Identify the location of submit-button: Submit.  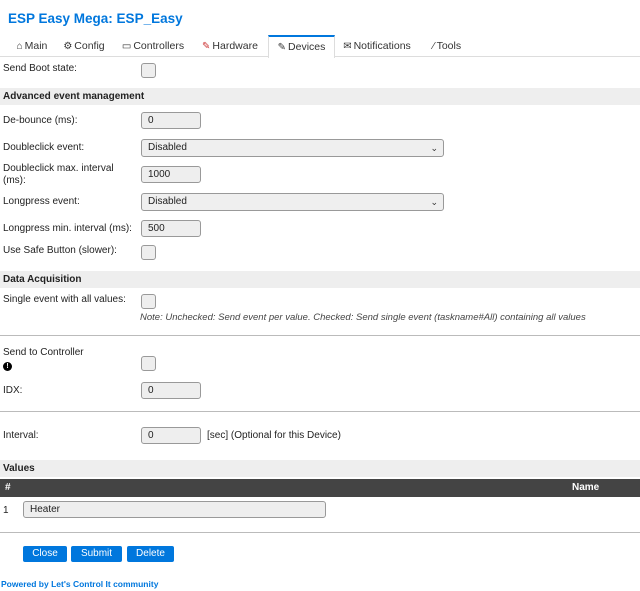
(96, 554).